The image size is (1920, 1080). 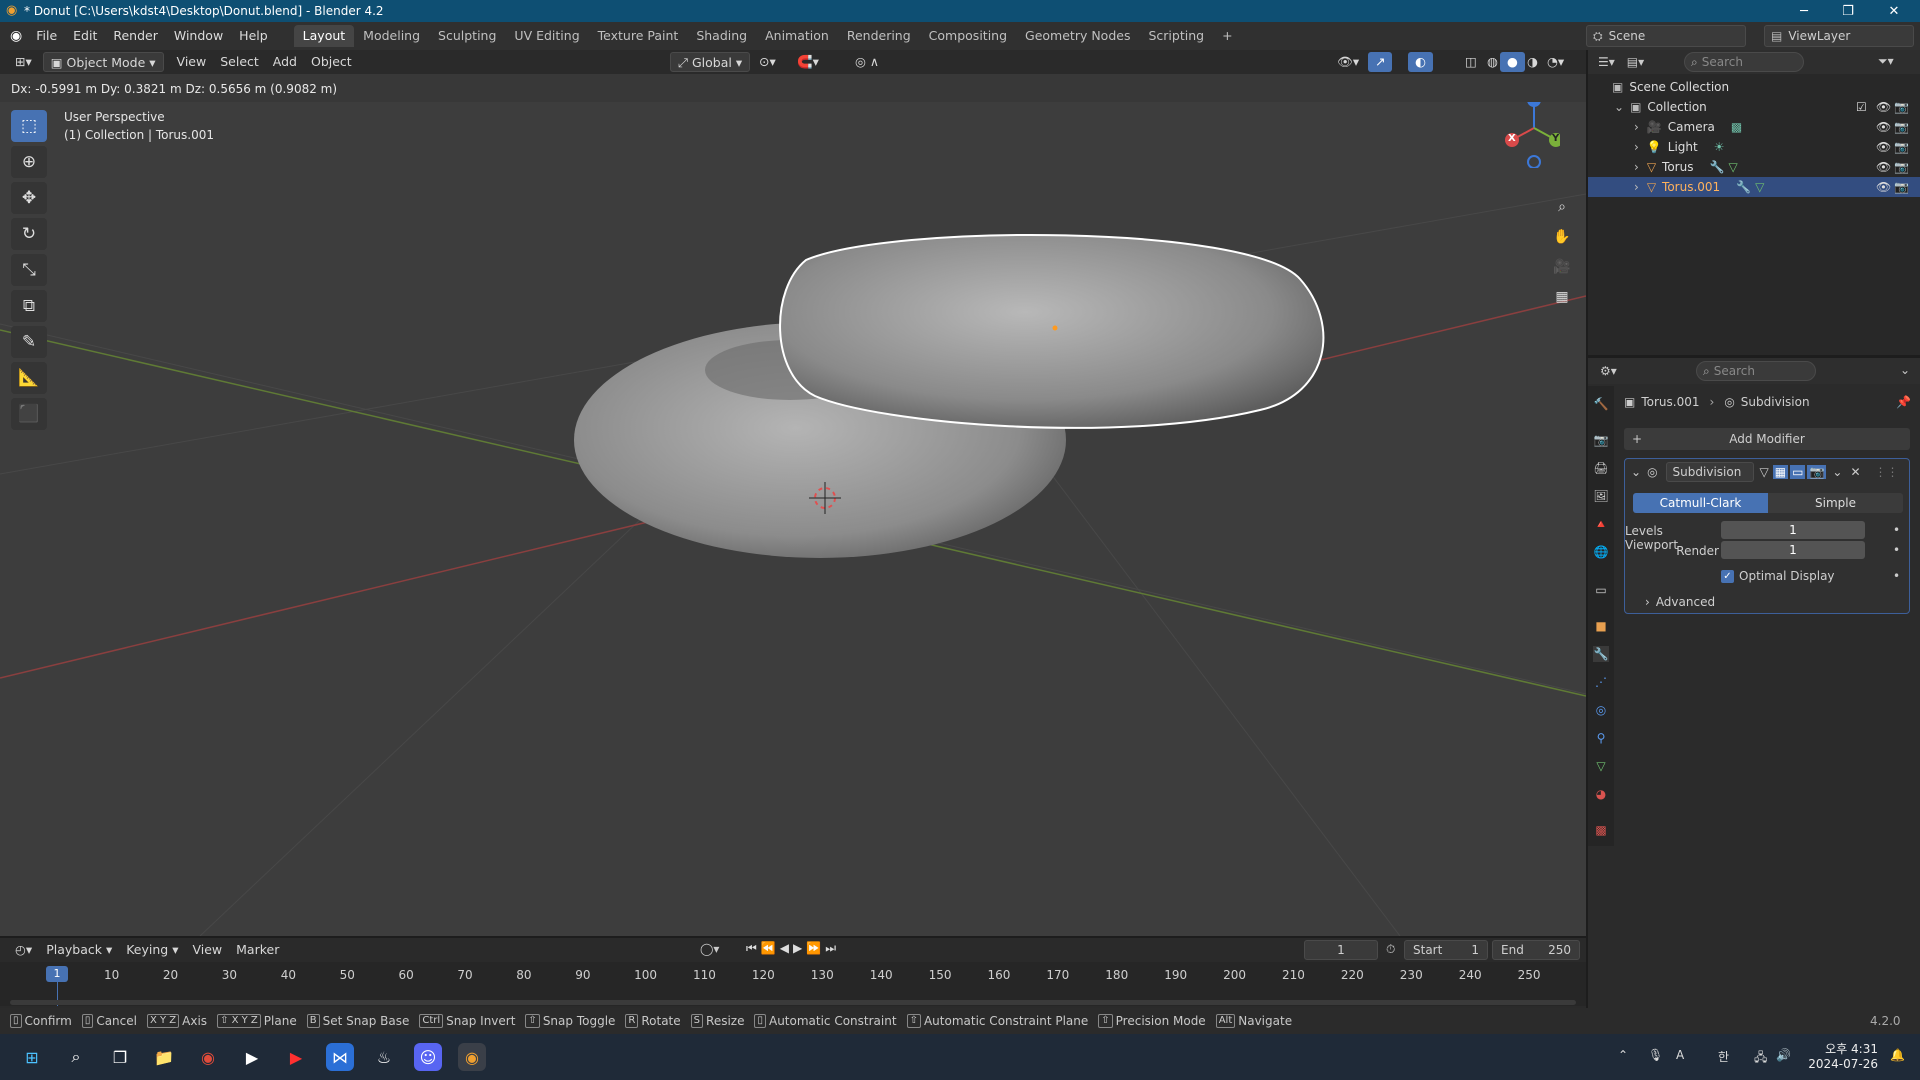 I want to click on object-mode-dropdown: ▣ Object Mode ▾, so click(x=103, y=62).